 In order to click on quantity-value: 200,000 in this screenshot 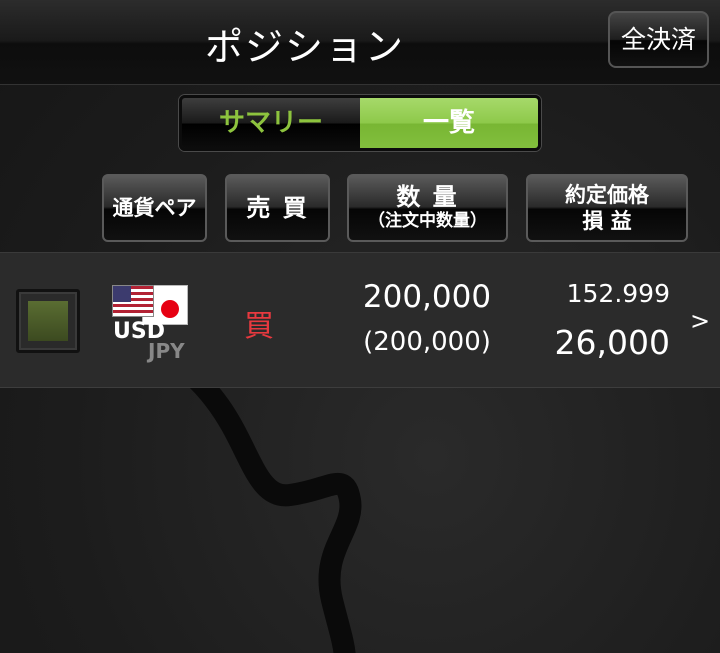, I will do `click(427, 297)`.